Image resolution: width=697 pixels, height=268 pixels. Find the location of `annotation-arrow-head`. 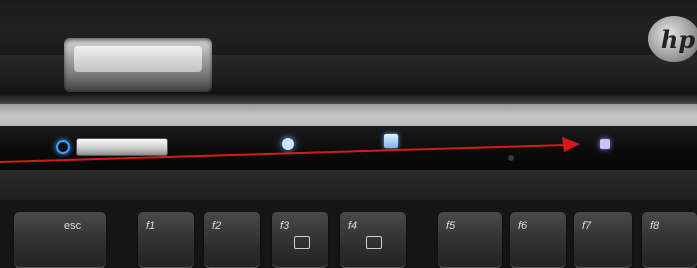

annotation-arrow-head is located at coordinates (571, 144).